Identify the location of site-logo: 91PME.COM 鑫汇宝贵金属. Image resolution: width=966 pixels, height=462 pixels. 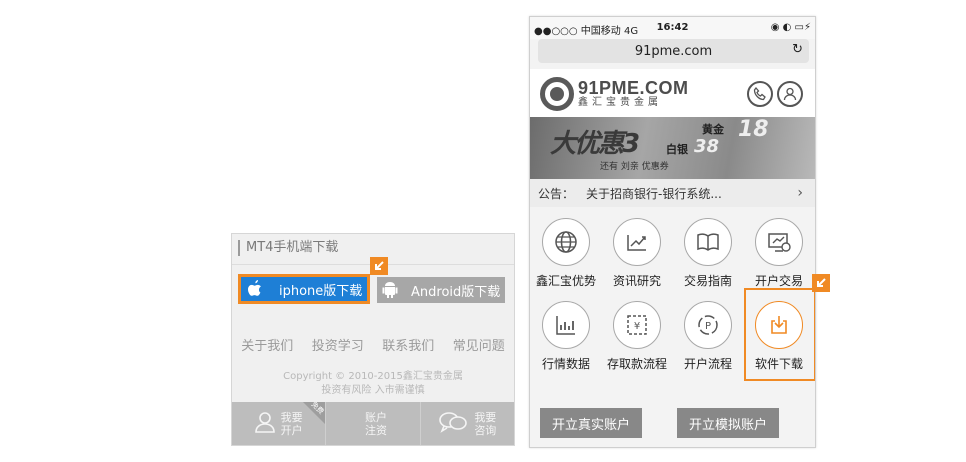
(614, 94).